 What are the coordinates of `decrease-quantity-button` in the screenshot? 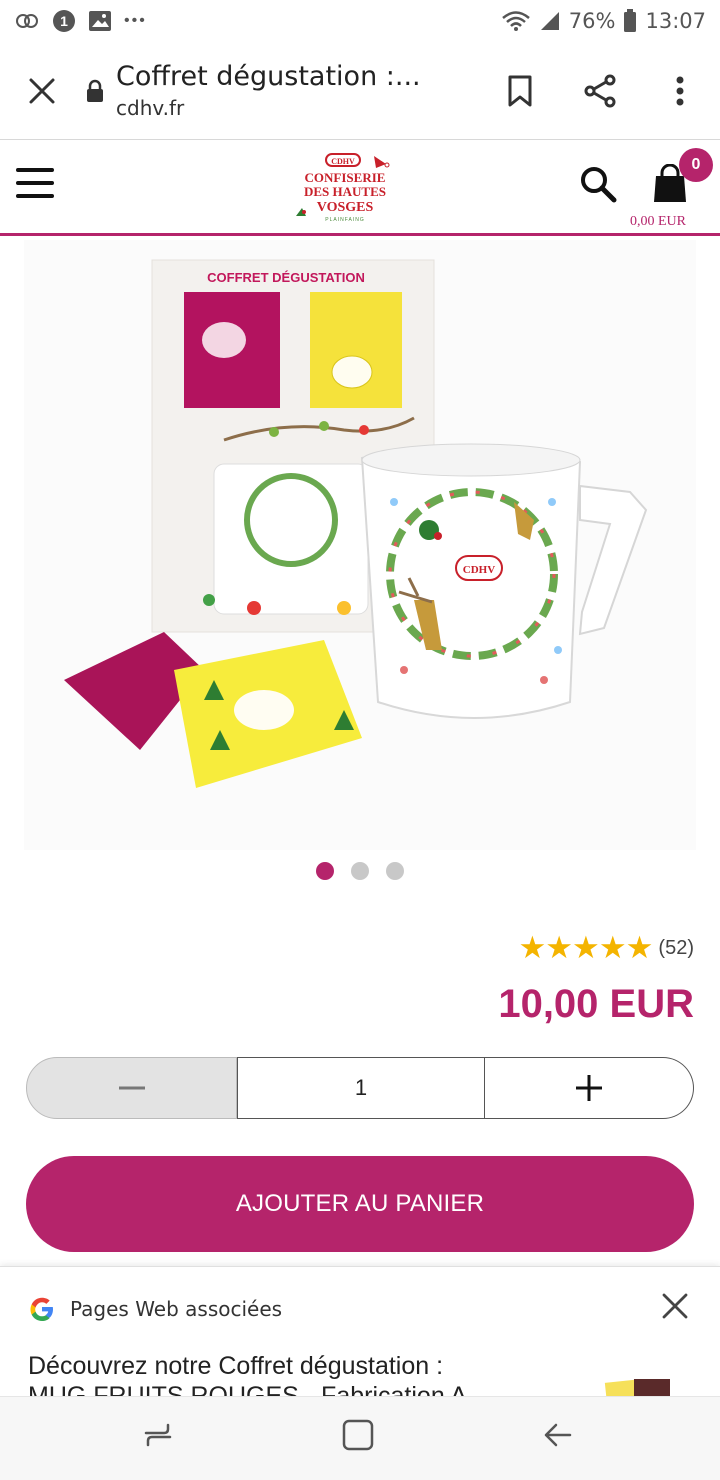 It's located at (131, 1088).